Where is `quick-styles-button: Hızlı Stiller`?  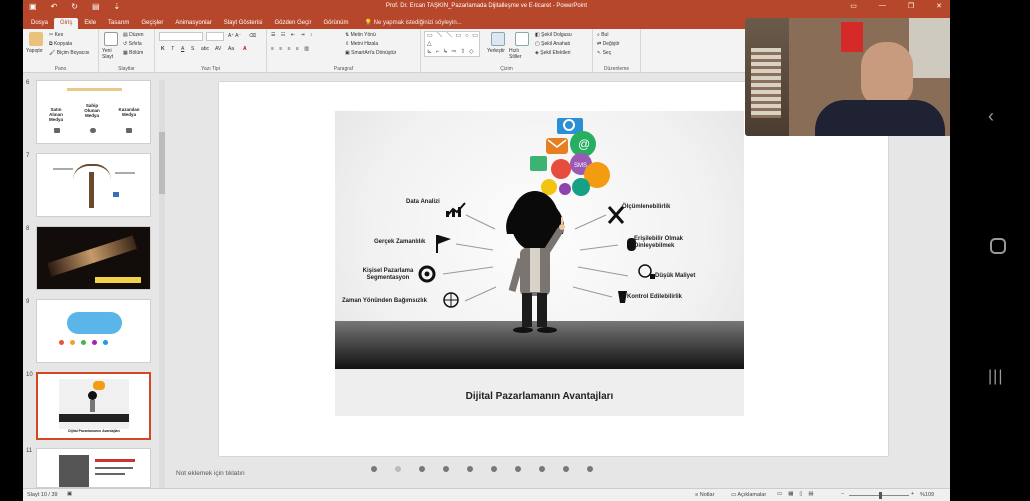 quick-styles-button: Hızlı Stiller is located at coordinates (520, 54).